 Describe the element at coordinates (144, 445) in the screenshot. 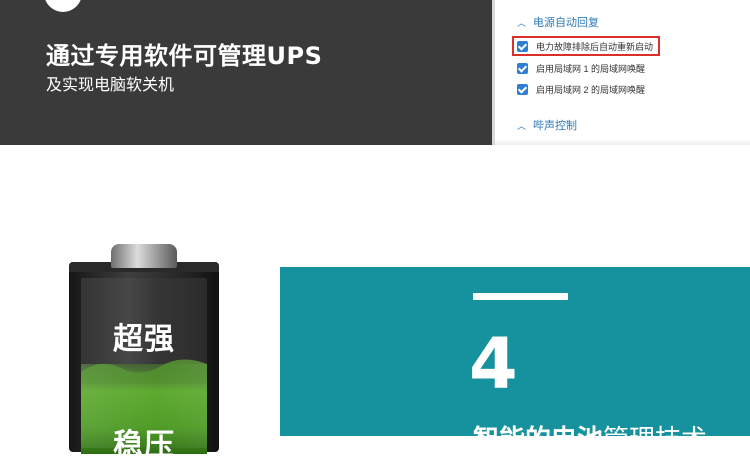

I see `battery-label-bottom: 稳压` at that location.